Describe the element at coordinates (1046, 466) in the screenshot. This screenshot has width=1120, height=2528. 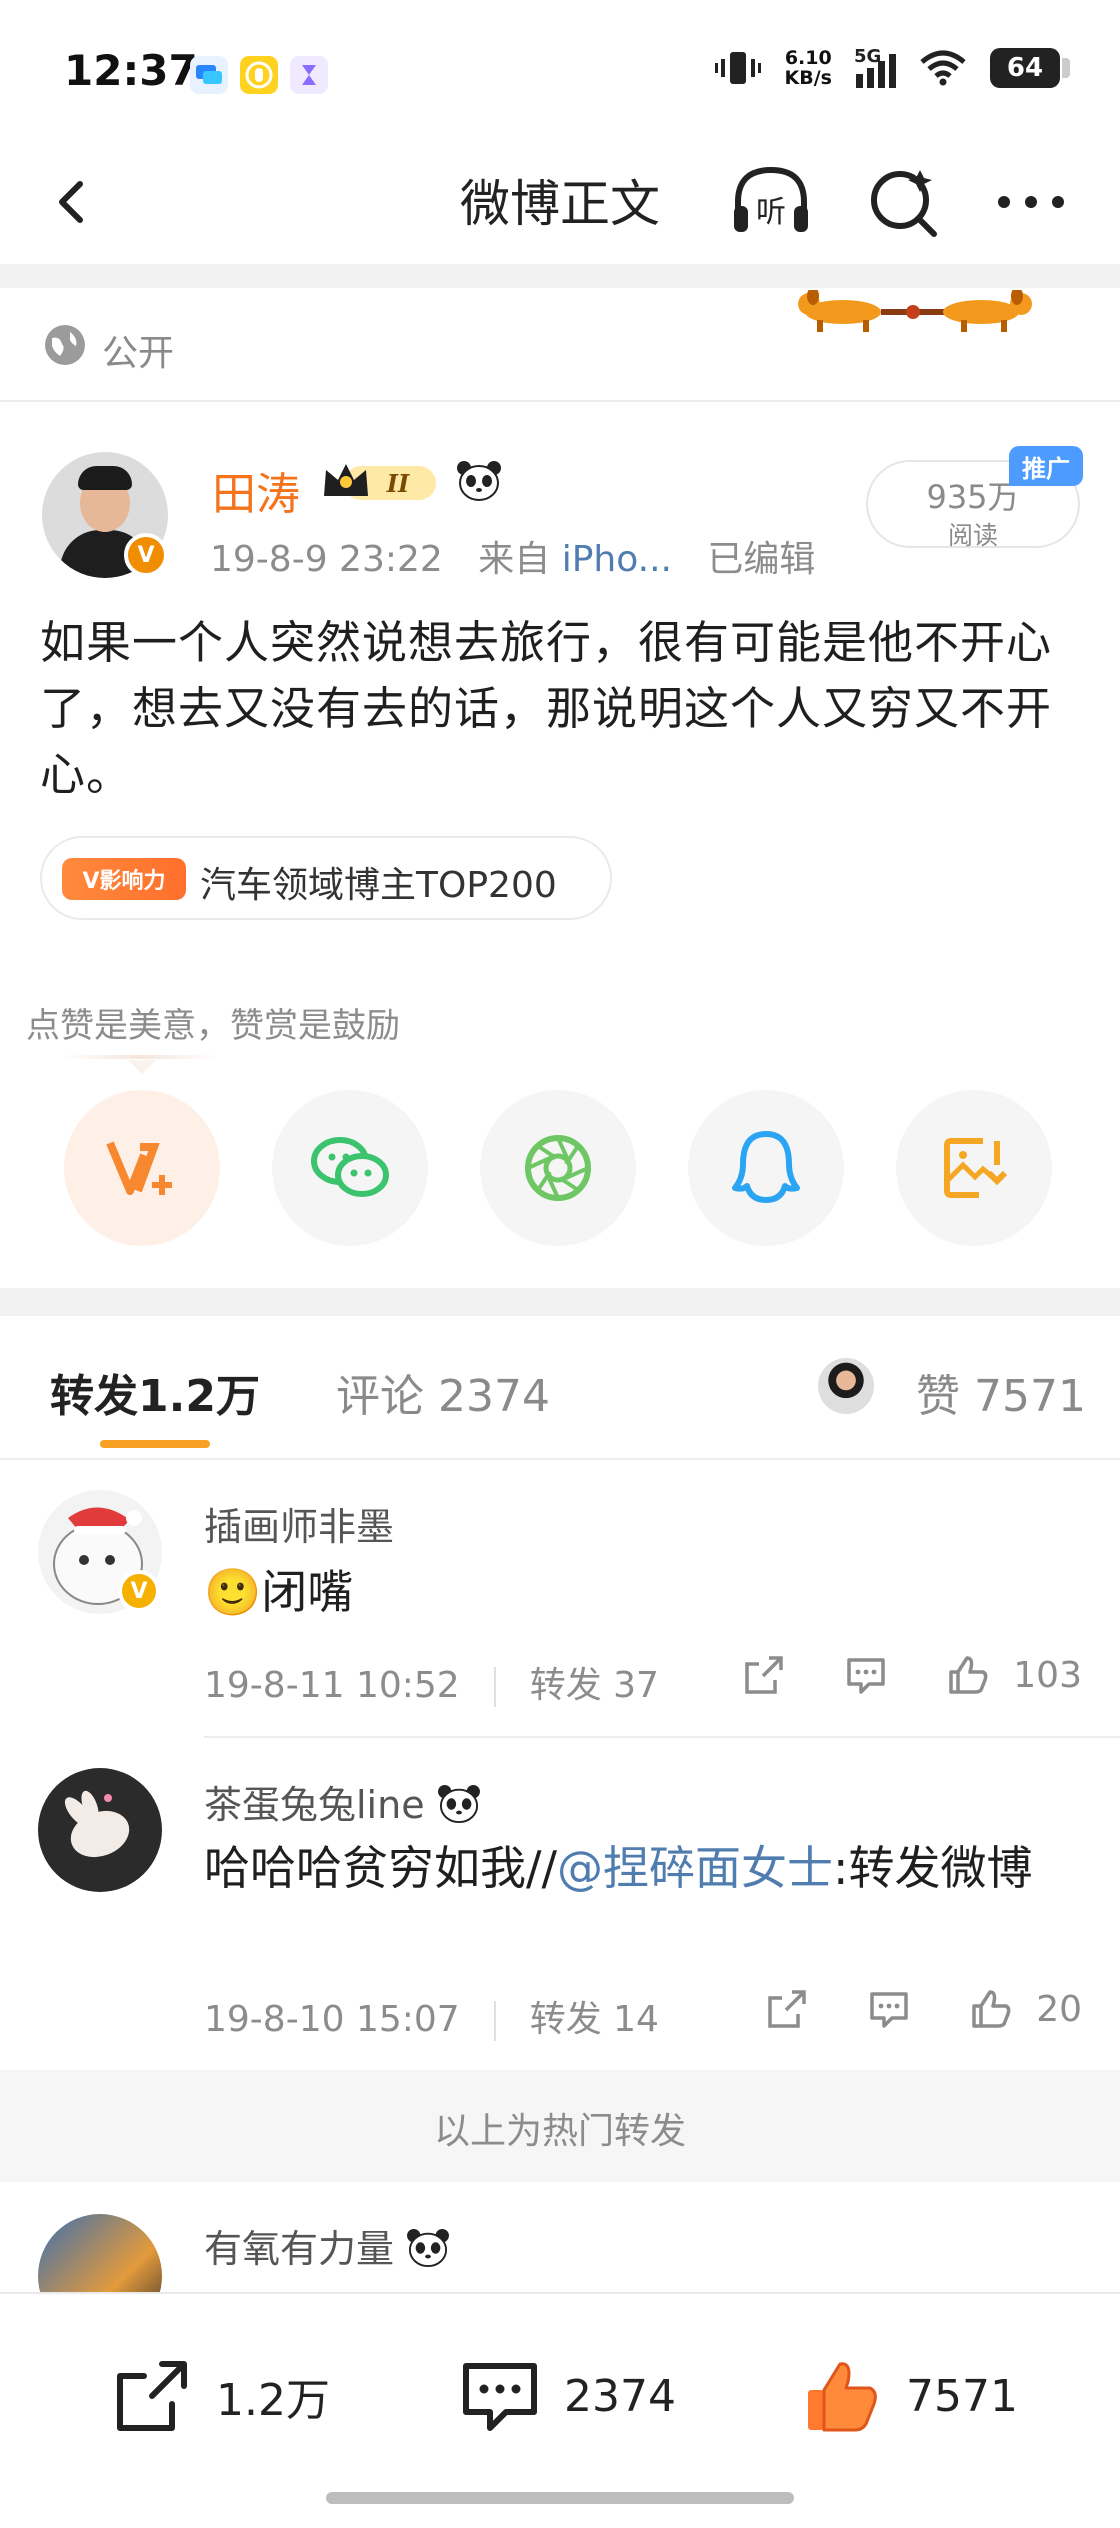
I see `promo-tag: 推广` at that location.